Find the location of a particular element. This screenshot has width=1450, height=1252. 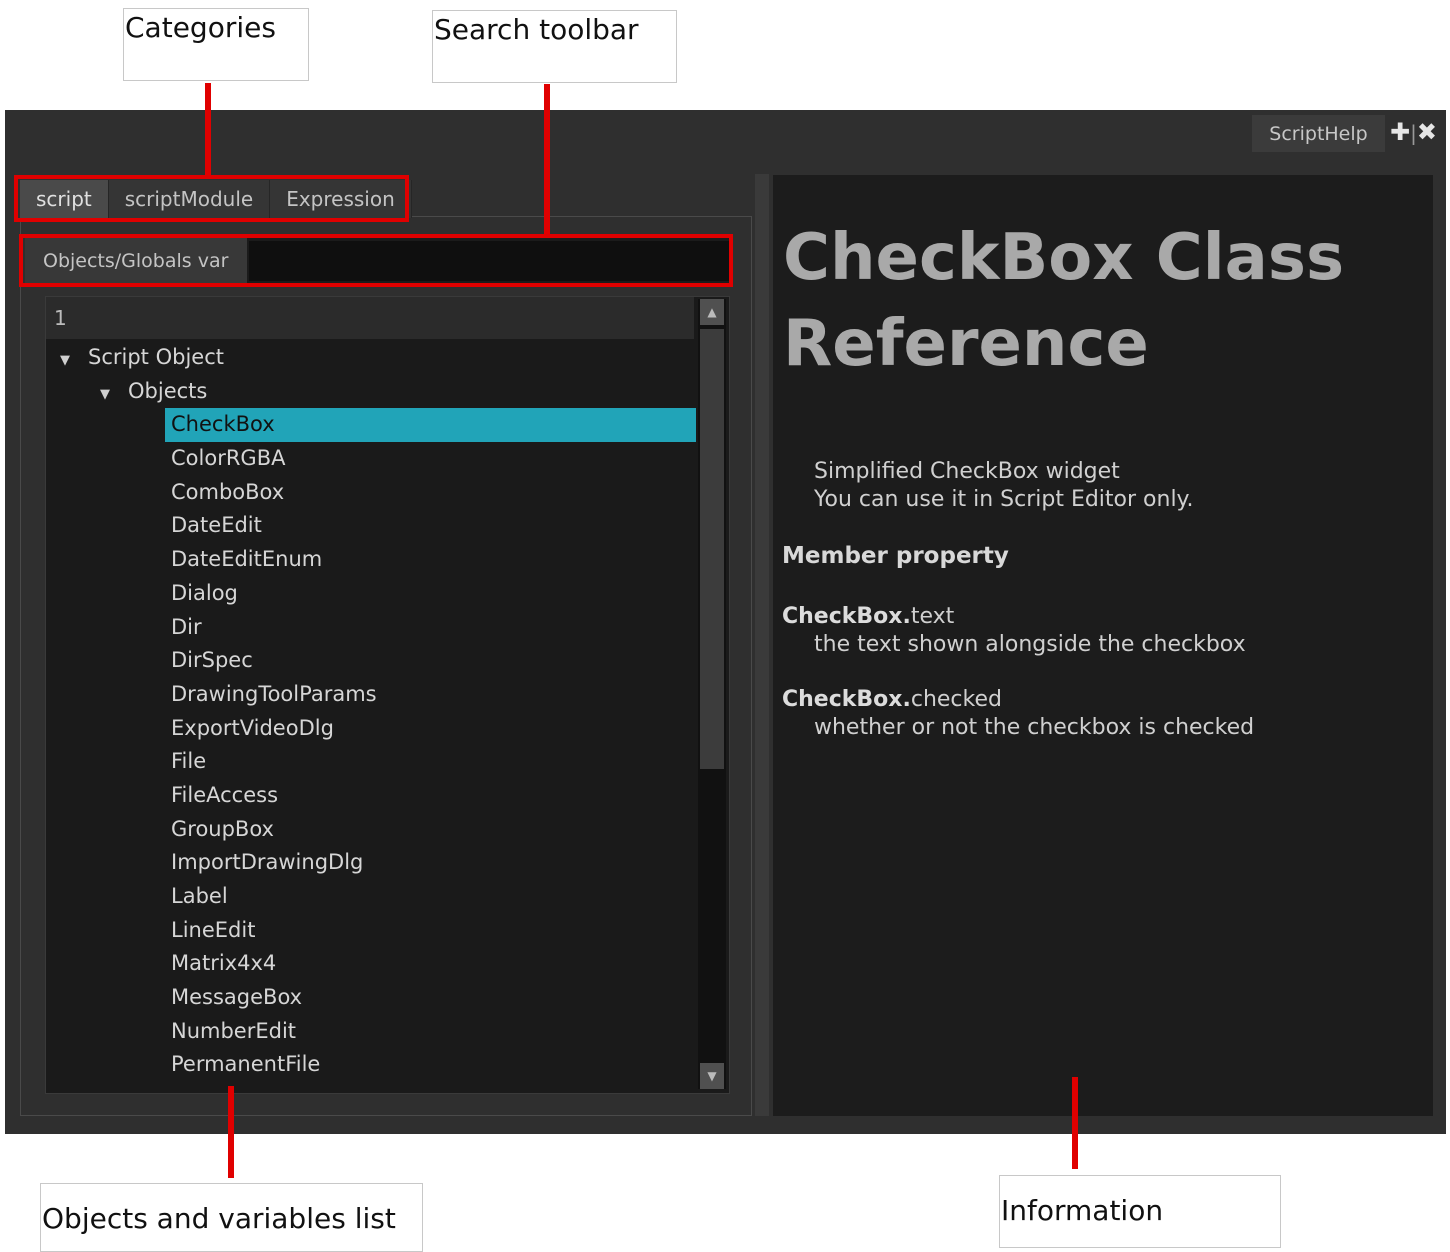

tree-item-label: DateEditEnum is located at coordinates (247, 559).